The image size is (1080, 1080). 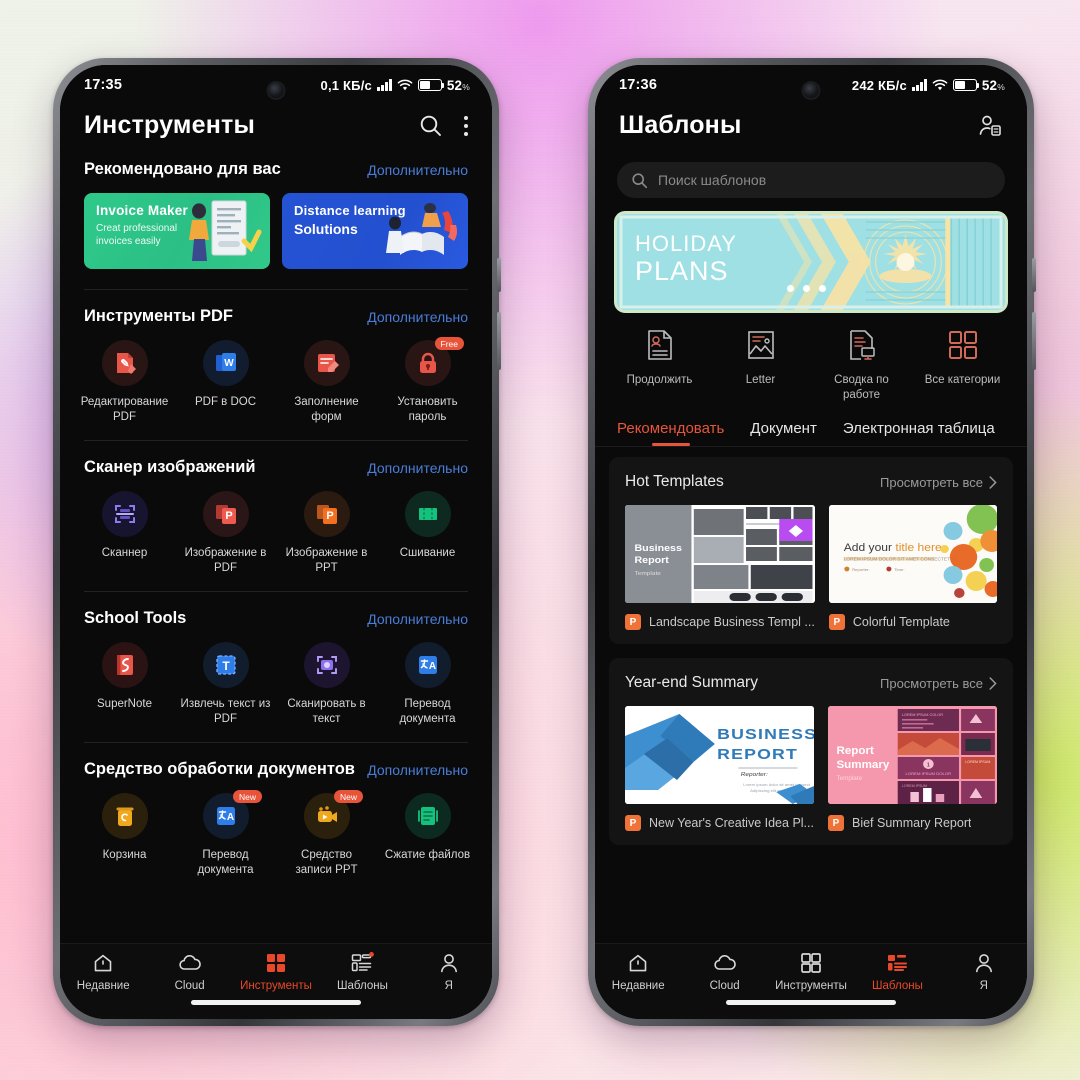 I want to click on svg-text: Add your title here, so click(x=893, y=547).